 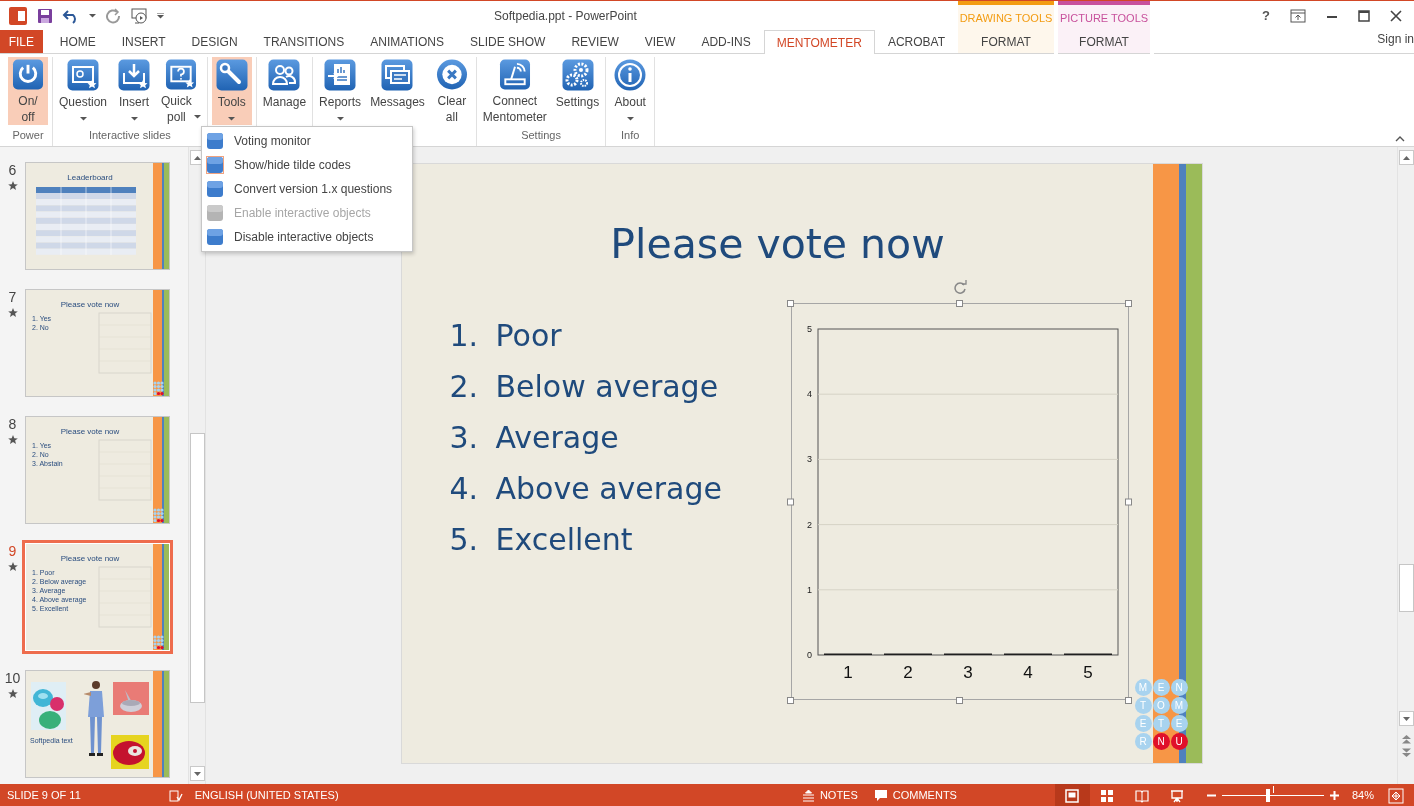 I want to click on close-icon, so click(x=1396, y=15).